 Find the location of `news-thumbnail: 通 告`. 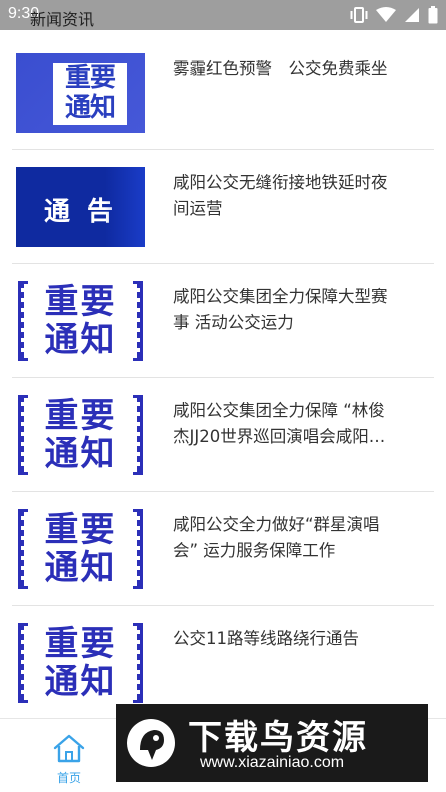

news-thumbnail: 通 告 is located at coordinates (80, 207).